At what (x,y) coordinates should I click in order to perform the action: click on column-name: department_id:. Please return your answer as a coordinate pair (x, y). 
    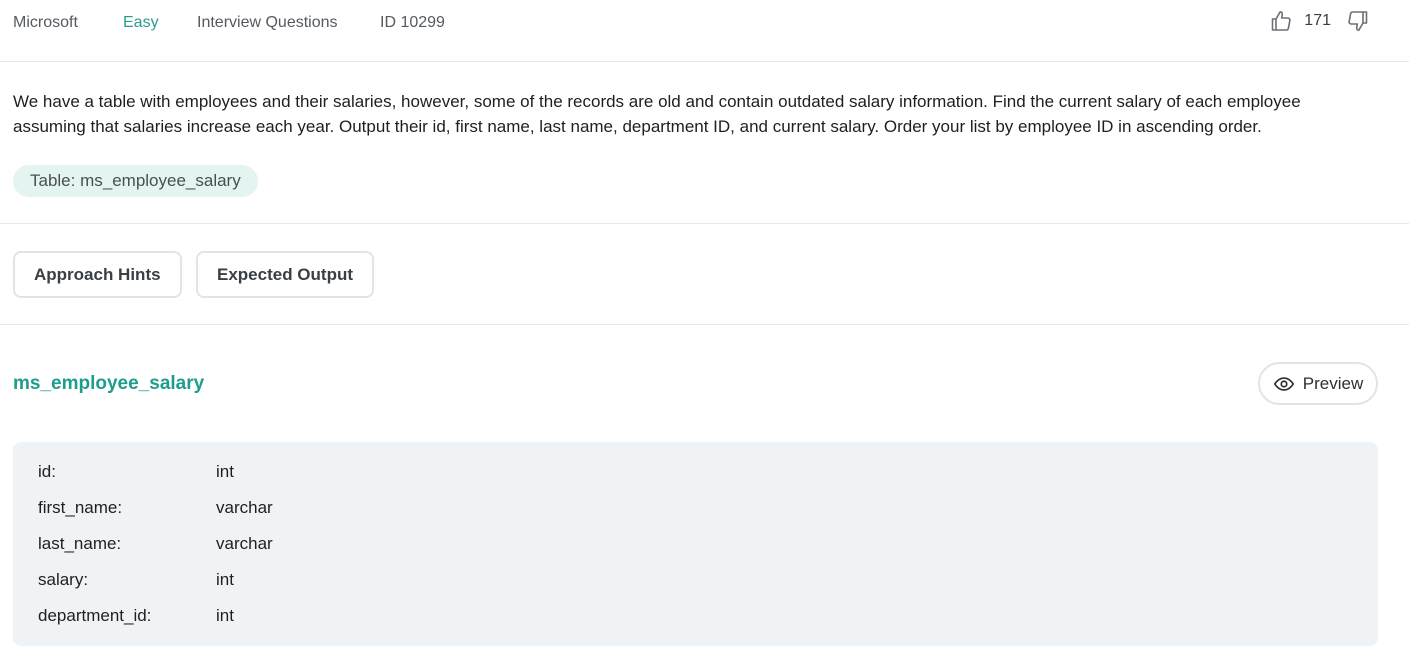
    Looking at the image, I should click on (95, 615).